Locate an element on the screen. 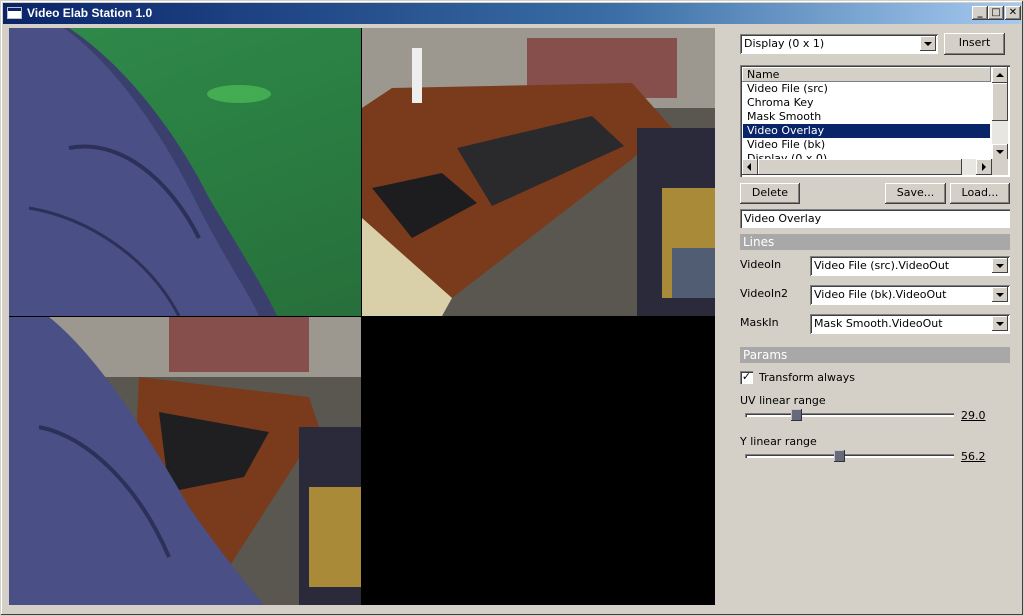 The height and width of the screenshot is (616, 1024). y-linear-range-track is located at coordinates (849, 456).